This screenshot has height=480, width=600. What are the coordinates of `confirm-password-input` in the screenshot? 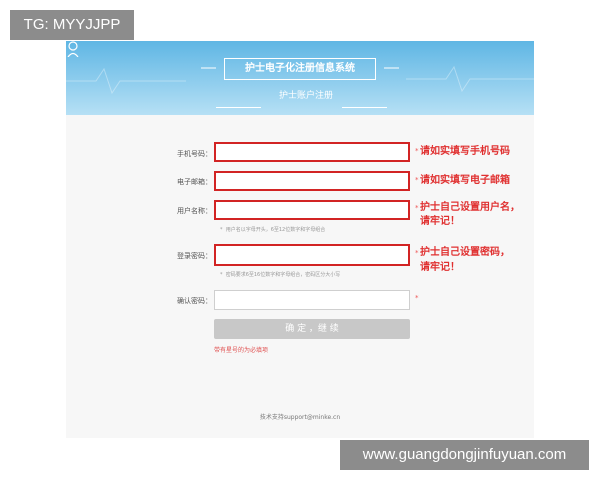 It's located at (312, 300).